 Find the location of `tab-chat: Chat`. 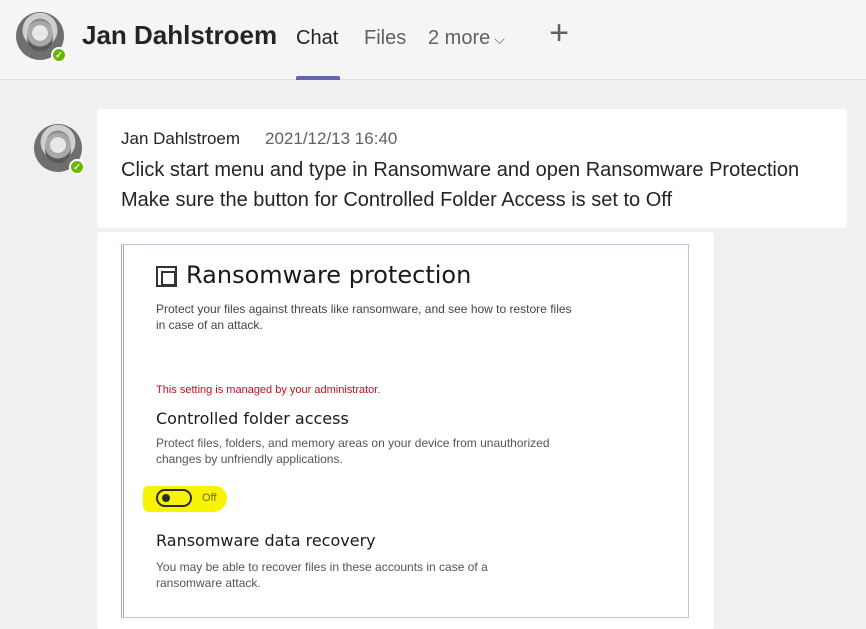

tab-chat: Chat is located at coordinates (317, 38).